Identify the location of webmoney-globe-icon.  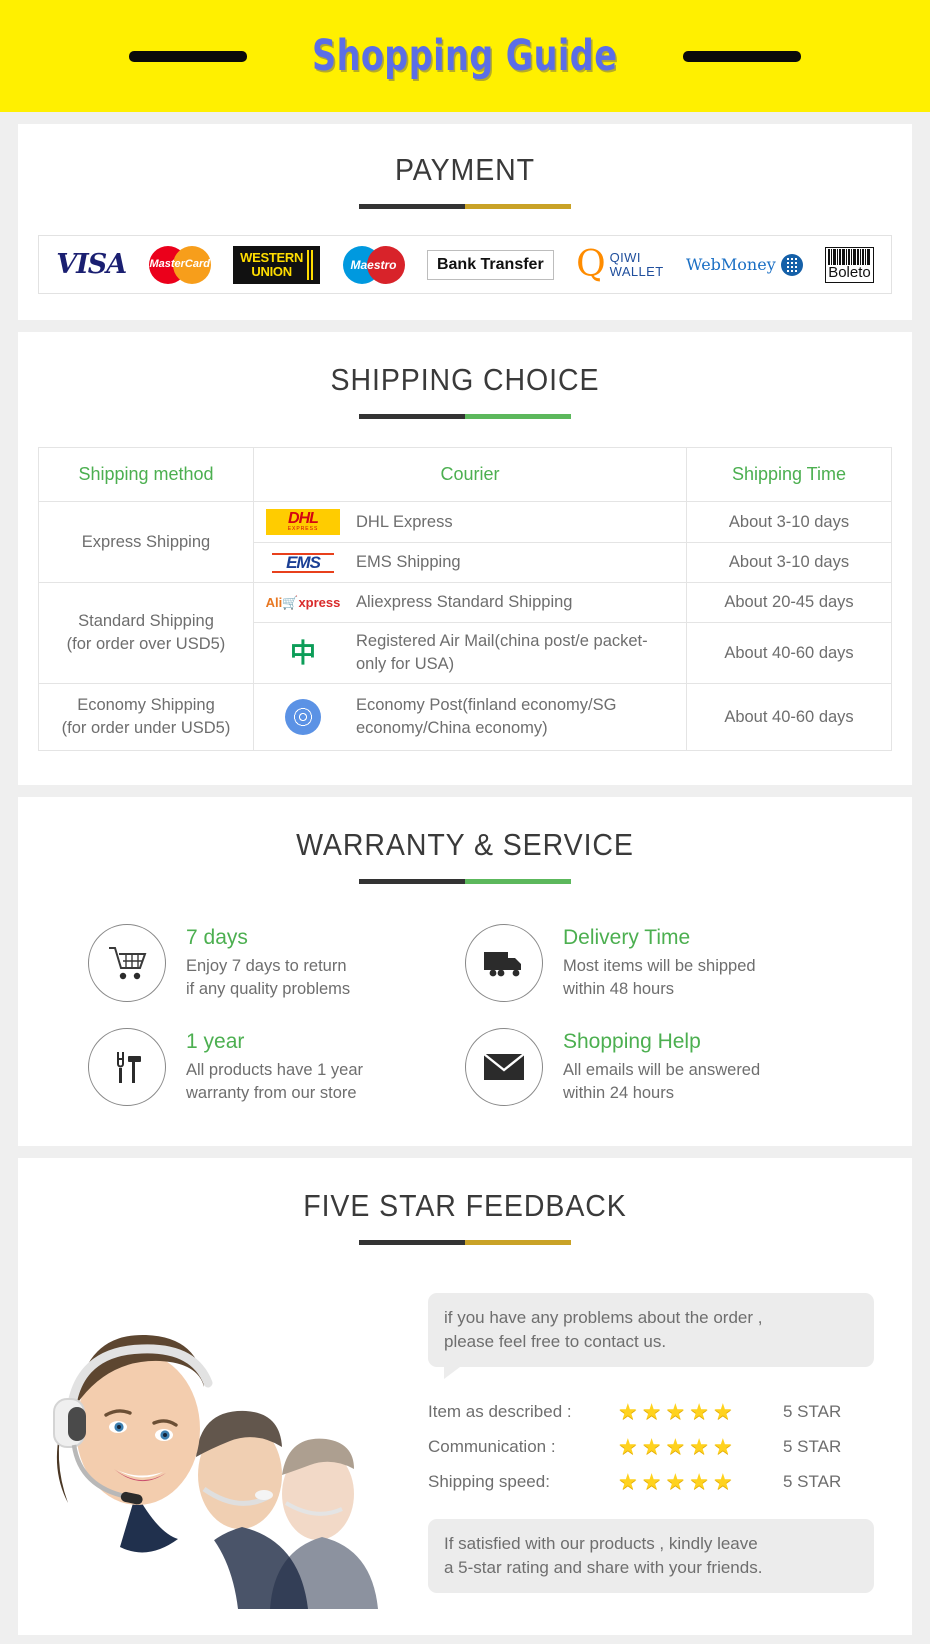
(791, 264).